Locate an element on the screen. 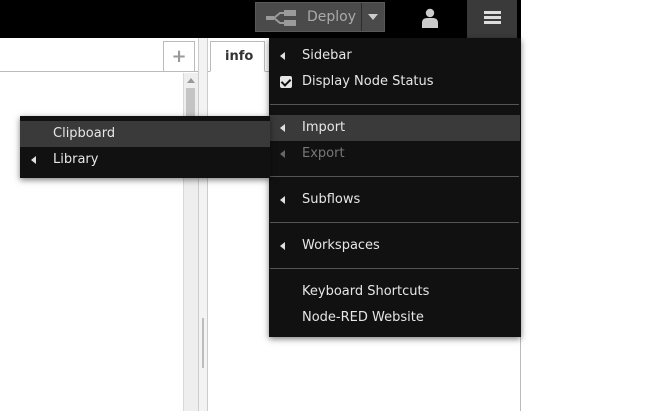 The height and width of the screenshot is (411, 651). tab-info: info is located at coordinates (237, 56).